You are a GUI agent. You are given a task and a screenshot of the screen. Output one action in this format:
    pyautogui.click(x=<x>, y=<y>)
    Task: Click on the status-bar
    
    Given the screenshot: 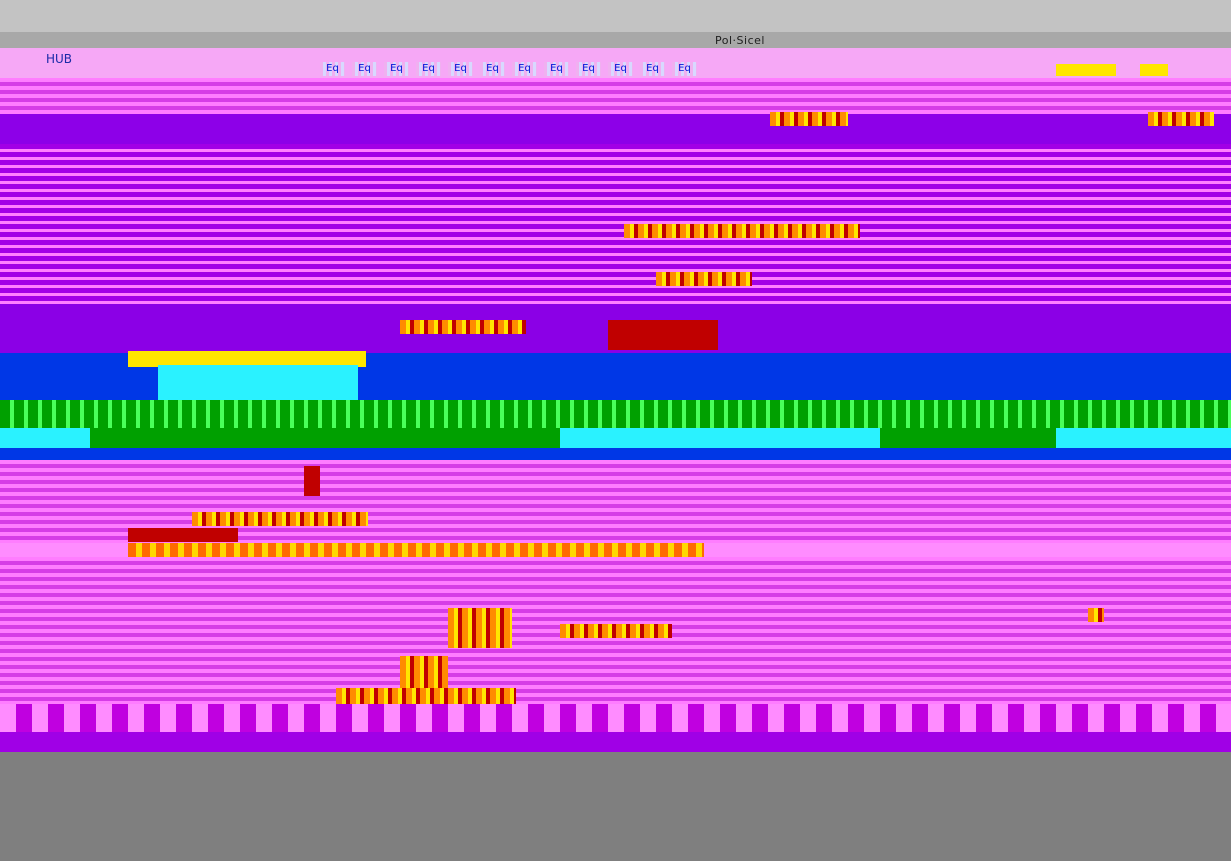 What is the action you would take?
    pyautogui.click(x=615, y=742)
    